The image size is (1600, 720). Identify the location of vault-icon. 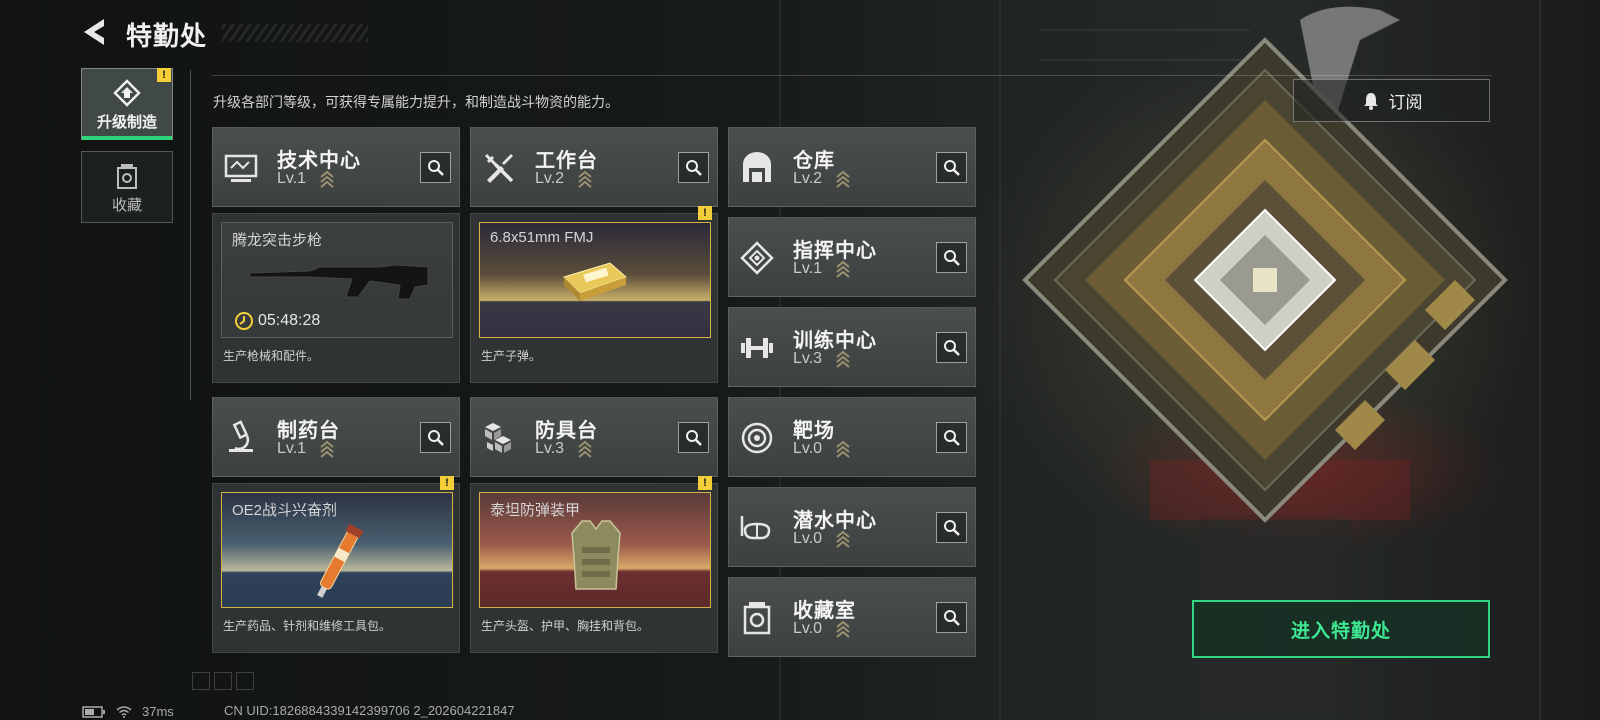
(757, 618).